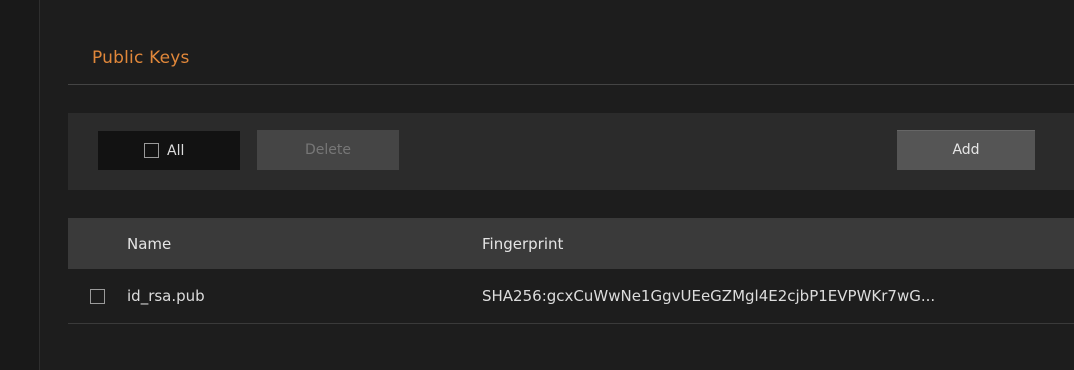 This screenshot has height=370, width=1074. Describe the element at coordinates (97, 296) in the screenshot. I see `row-checkbox` at that location.